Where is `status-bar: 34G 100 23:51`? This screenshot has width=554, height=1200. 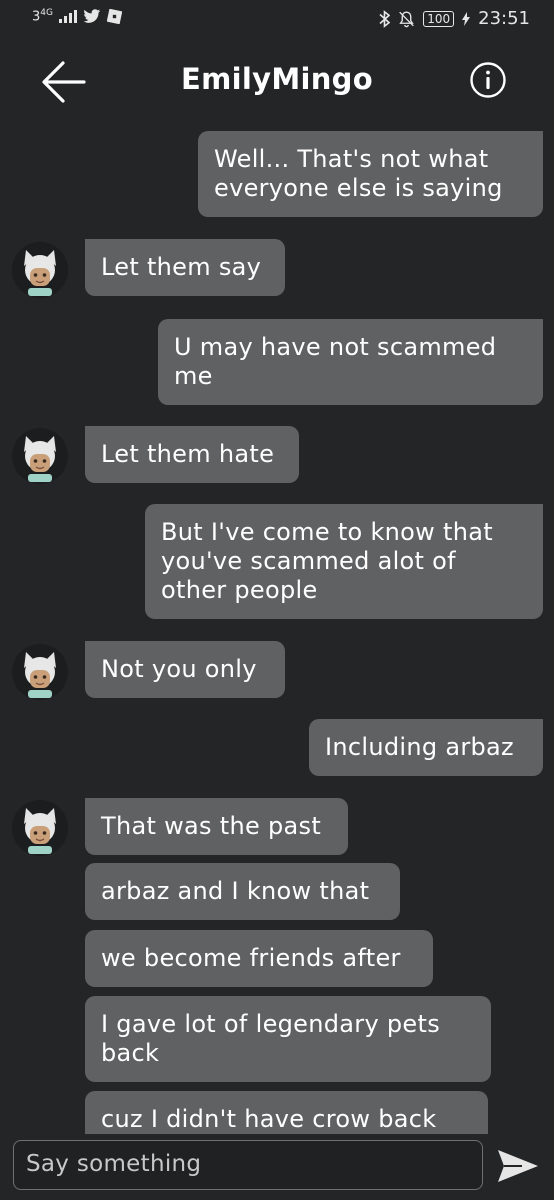 status-bar: 34G 100 23:51 is located at coordinates (277, 20).